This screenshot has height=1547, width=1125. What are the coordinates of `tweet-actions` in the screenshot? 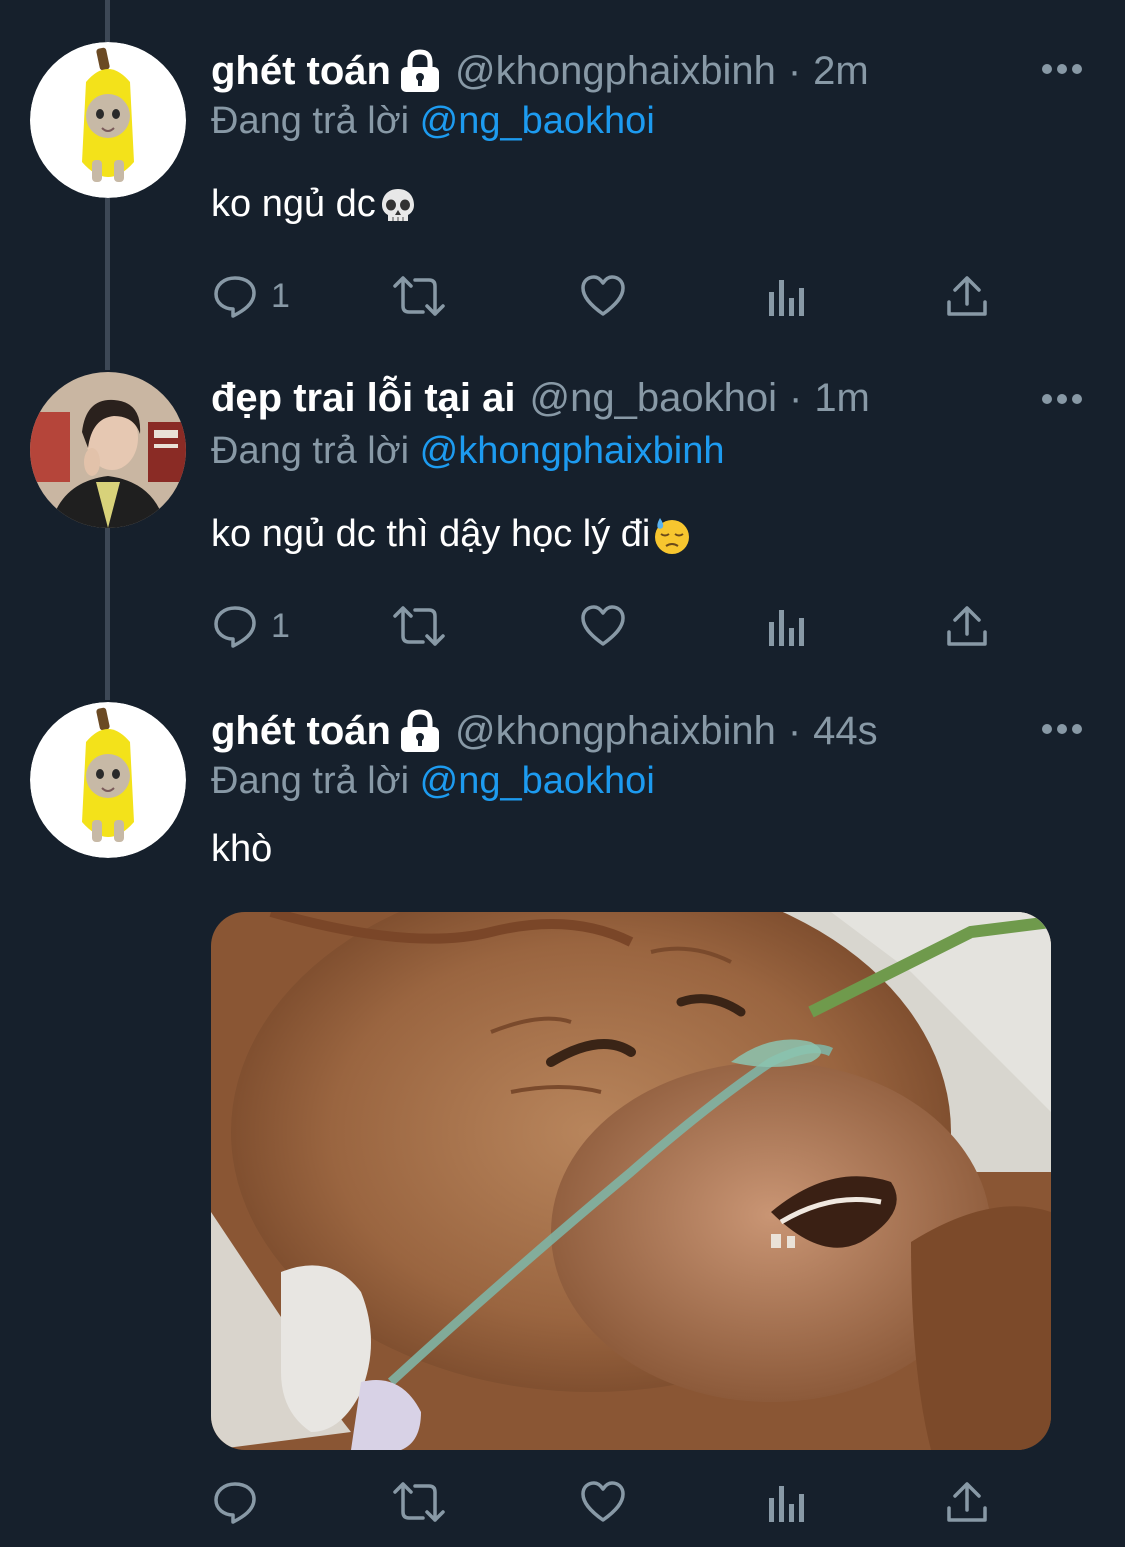 It's located at (621, 1502).